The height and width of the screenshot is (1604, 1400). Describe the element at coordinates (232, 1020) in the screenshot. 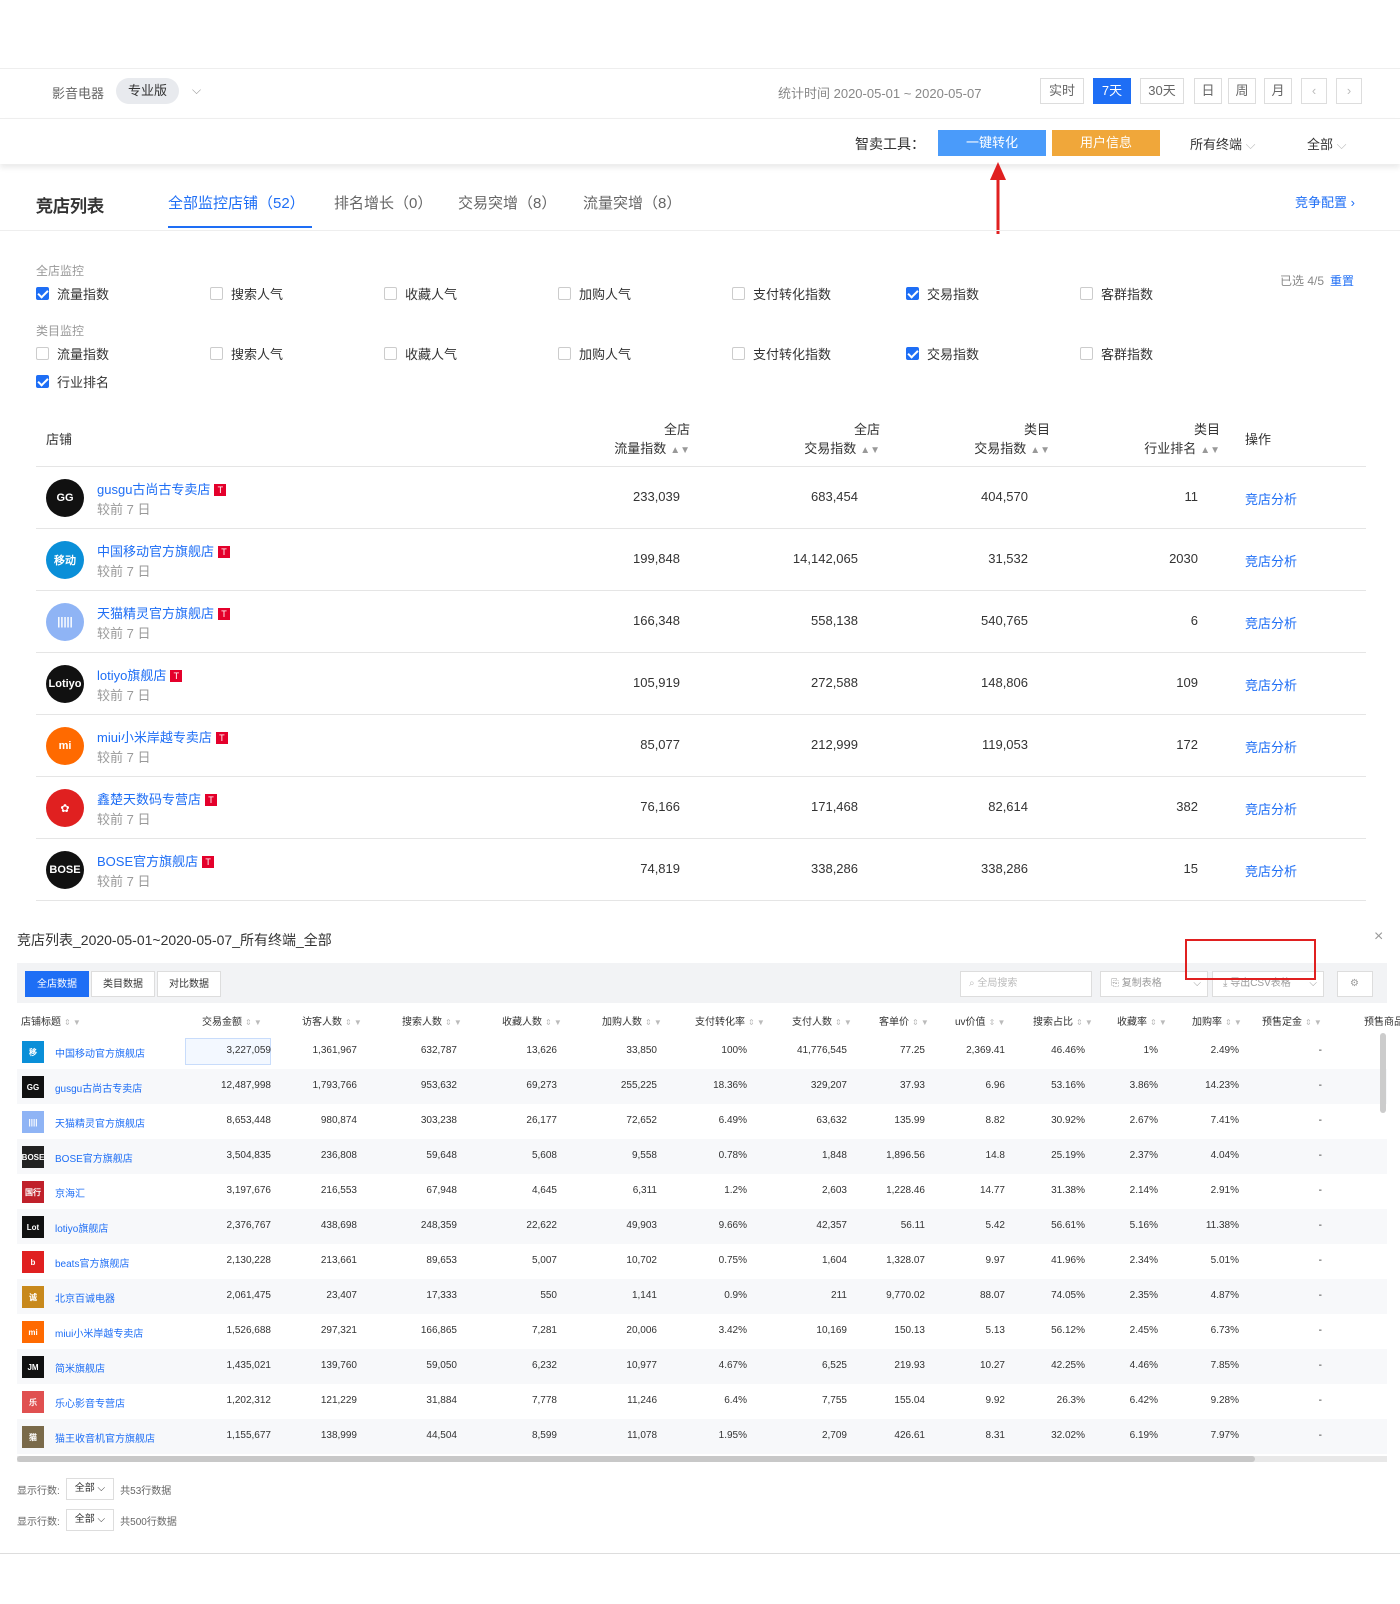

I see `panel-col-header: 交易金额 ⇕ ▼` at that location.